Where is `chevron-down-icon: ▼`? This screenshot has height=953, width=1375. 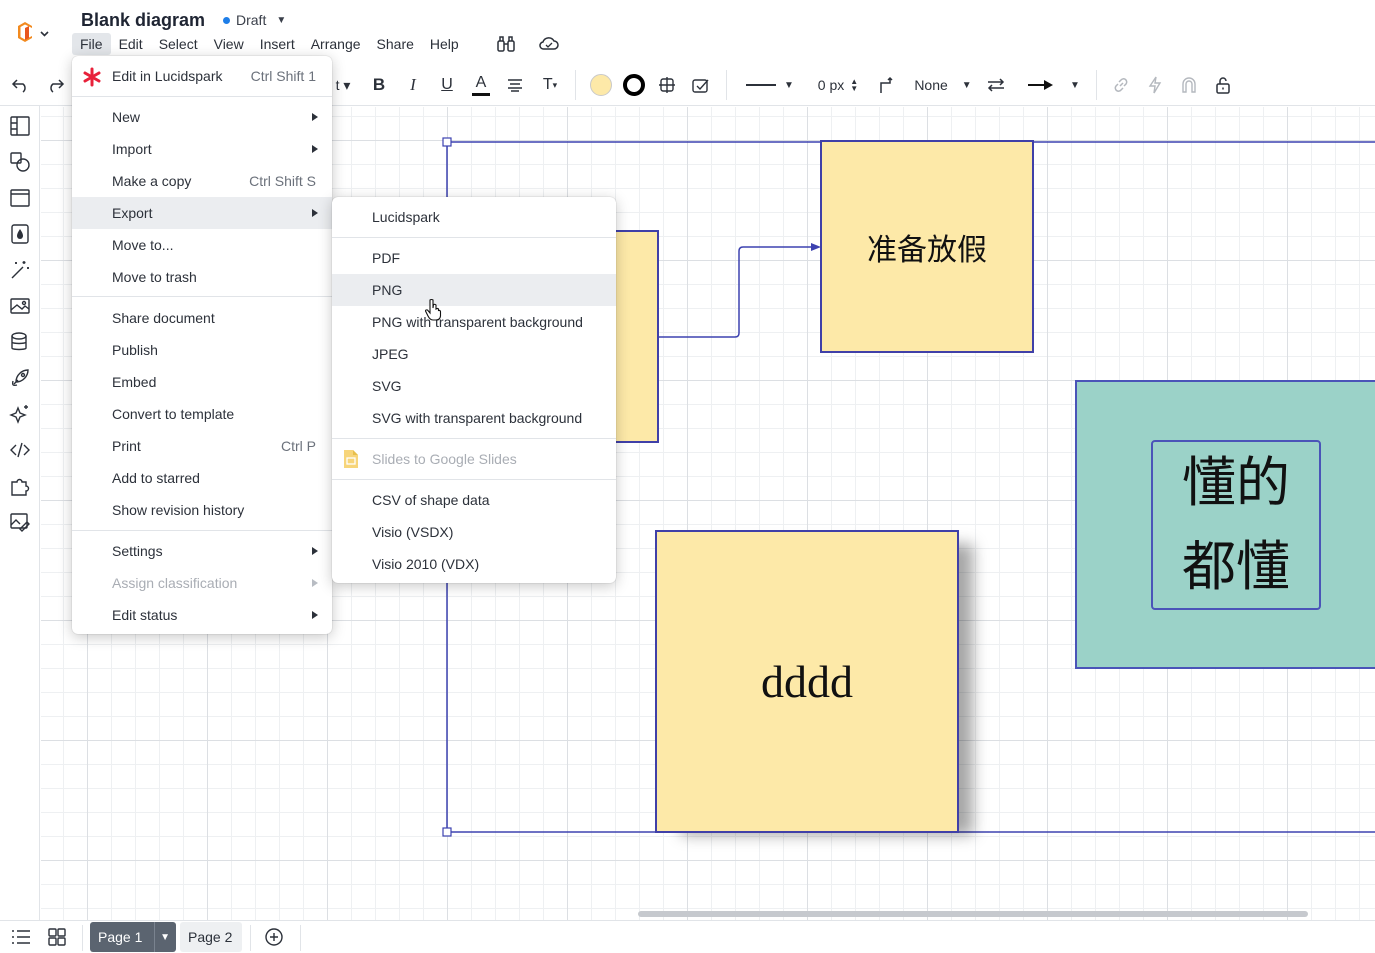 chevron-down-icon: ▼ is located at coordinates (165, 937).